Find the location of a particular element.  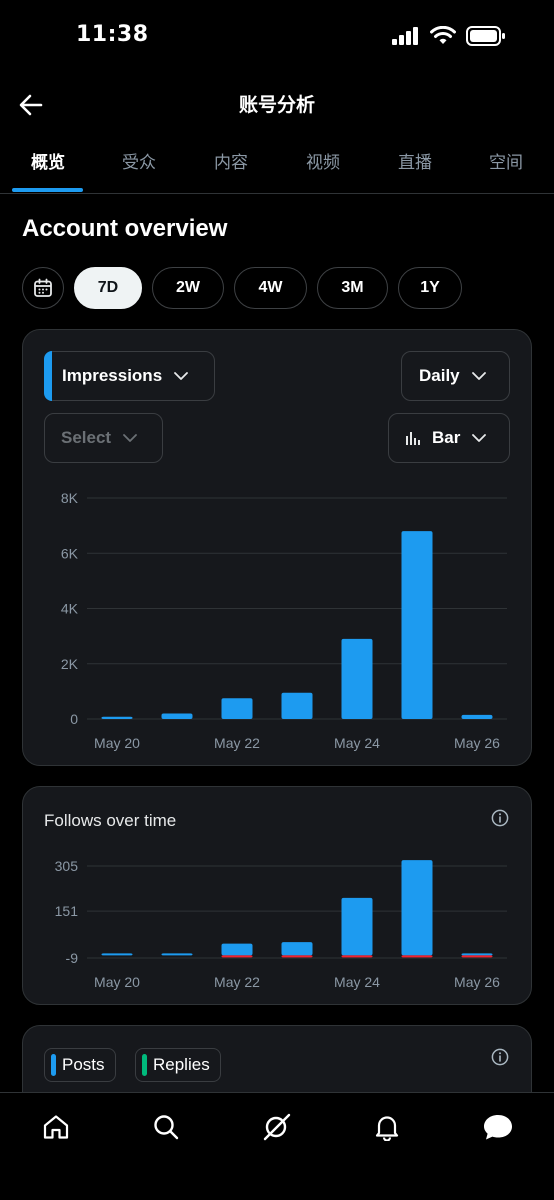

range-3m-button: 3M is located at coordinates (352, 288).